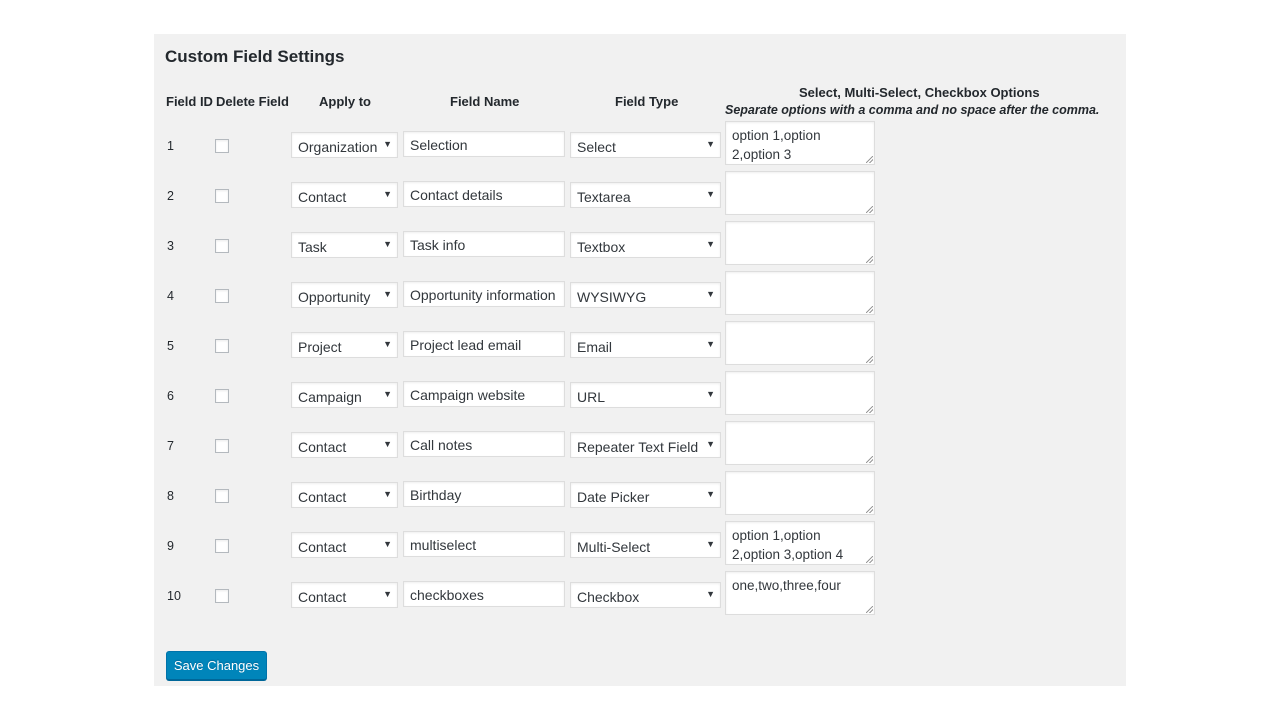 The height and width of the screenshot is (720, 1280). Describe the element at coordinates (345, 101) in the screenshot. I see `header-apply-to: Apply to` at that location.